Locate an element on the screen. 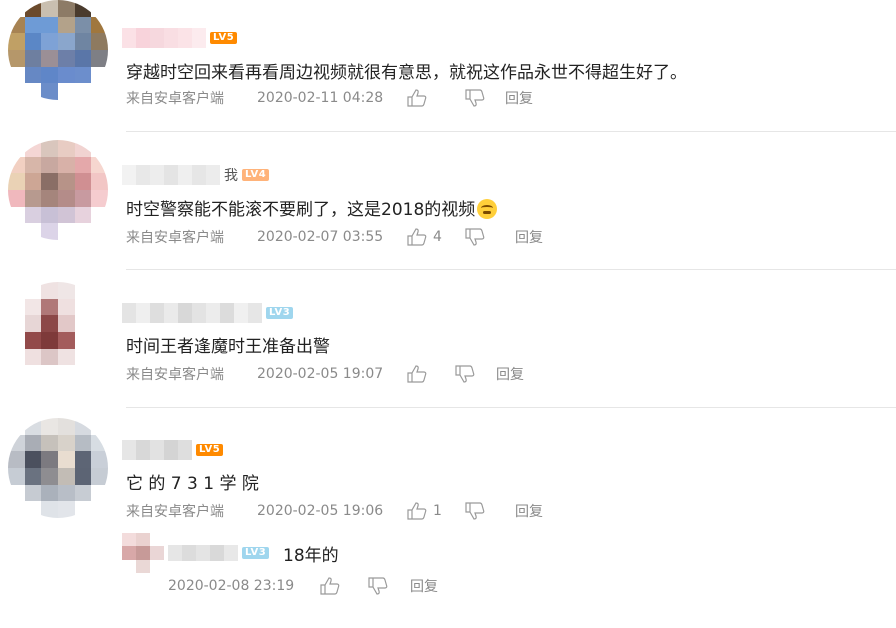 This screenshot has height=628, width=896. like-count: 4 is located at coordinates (437, 237).